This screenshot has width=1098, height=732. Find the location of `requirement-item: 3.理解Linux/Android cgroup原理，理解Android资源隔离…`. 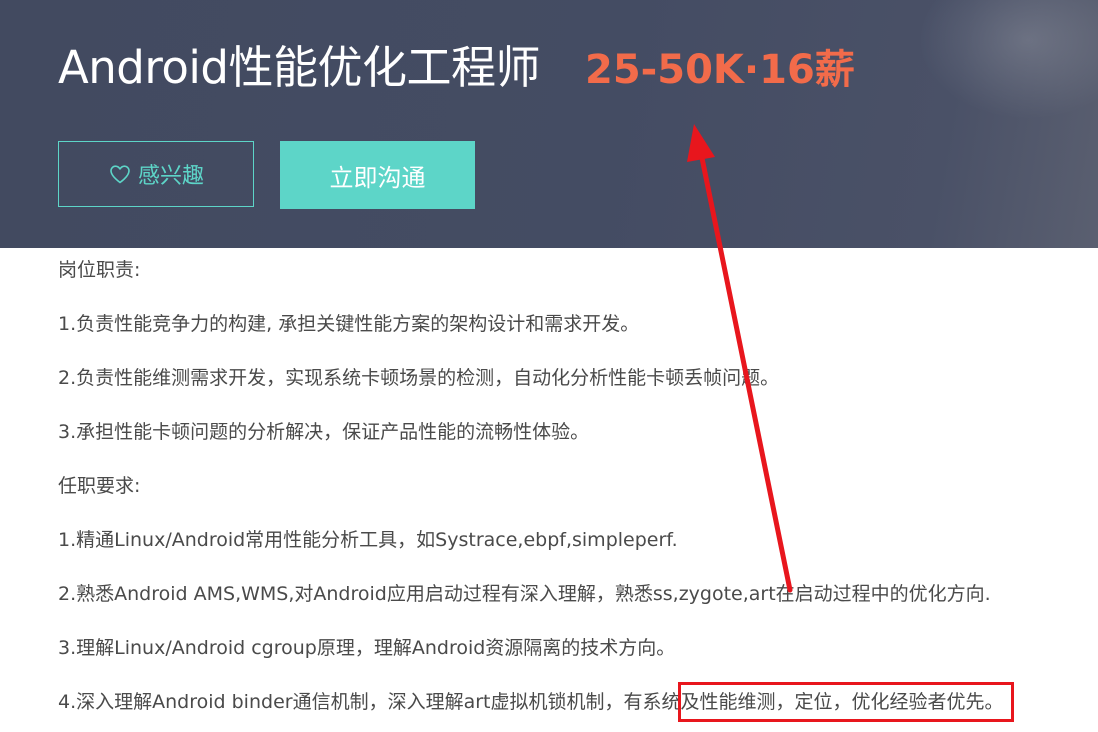

requirement-item: 3.理解Linux/Android cgroup原理，理解Android资源隔离… is located at coordinates (367, 648).